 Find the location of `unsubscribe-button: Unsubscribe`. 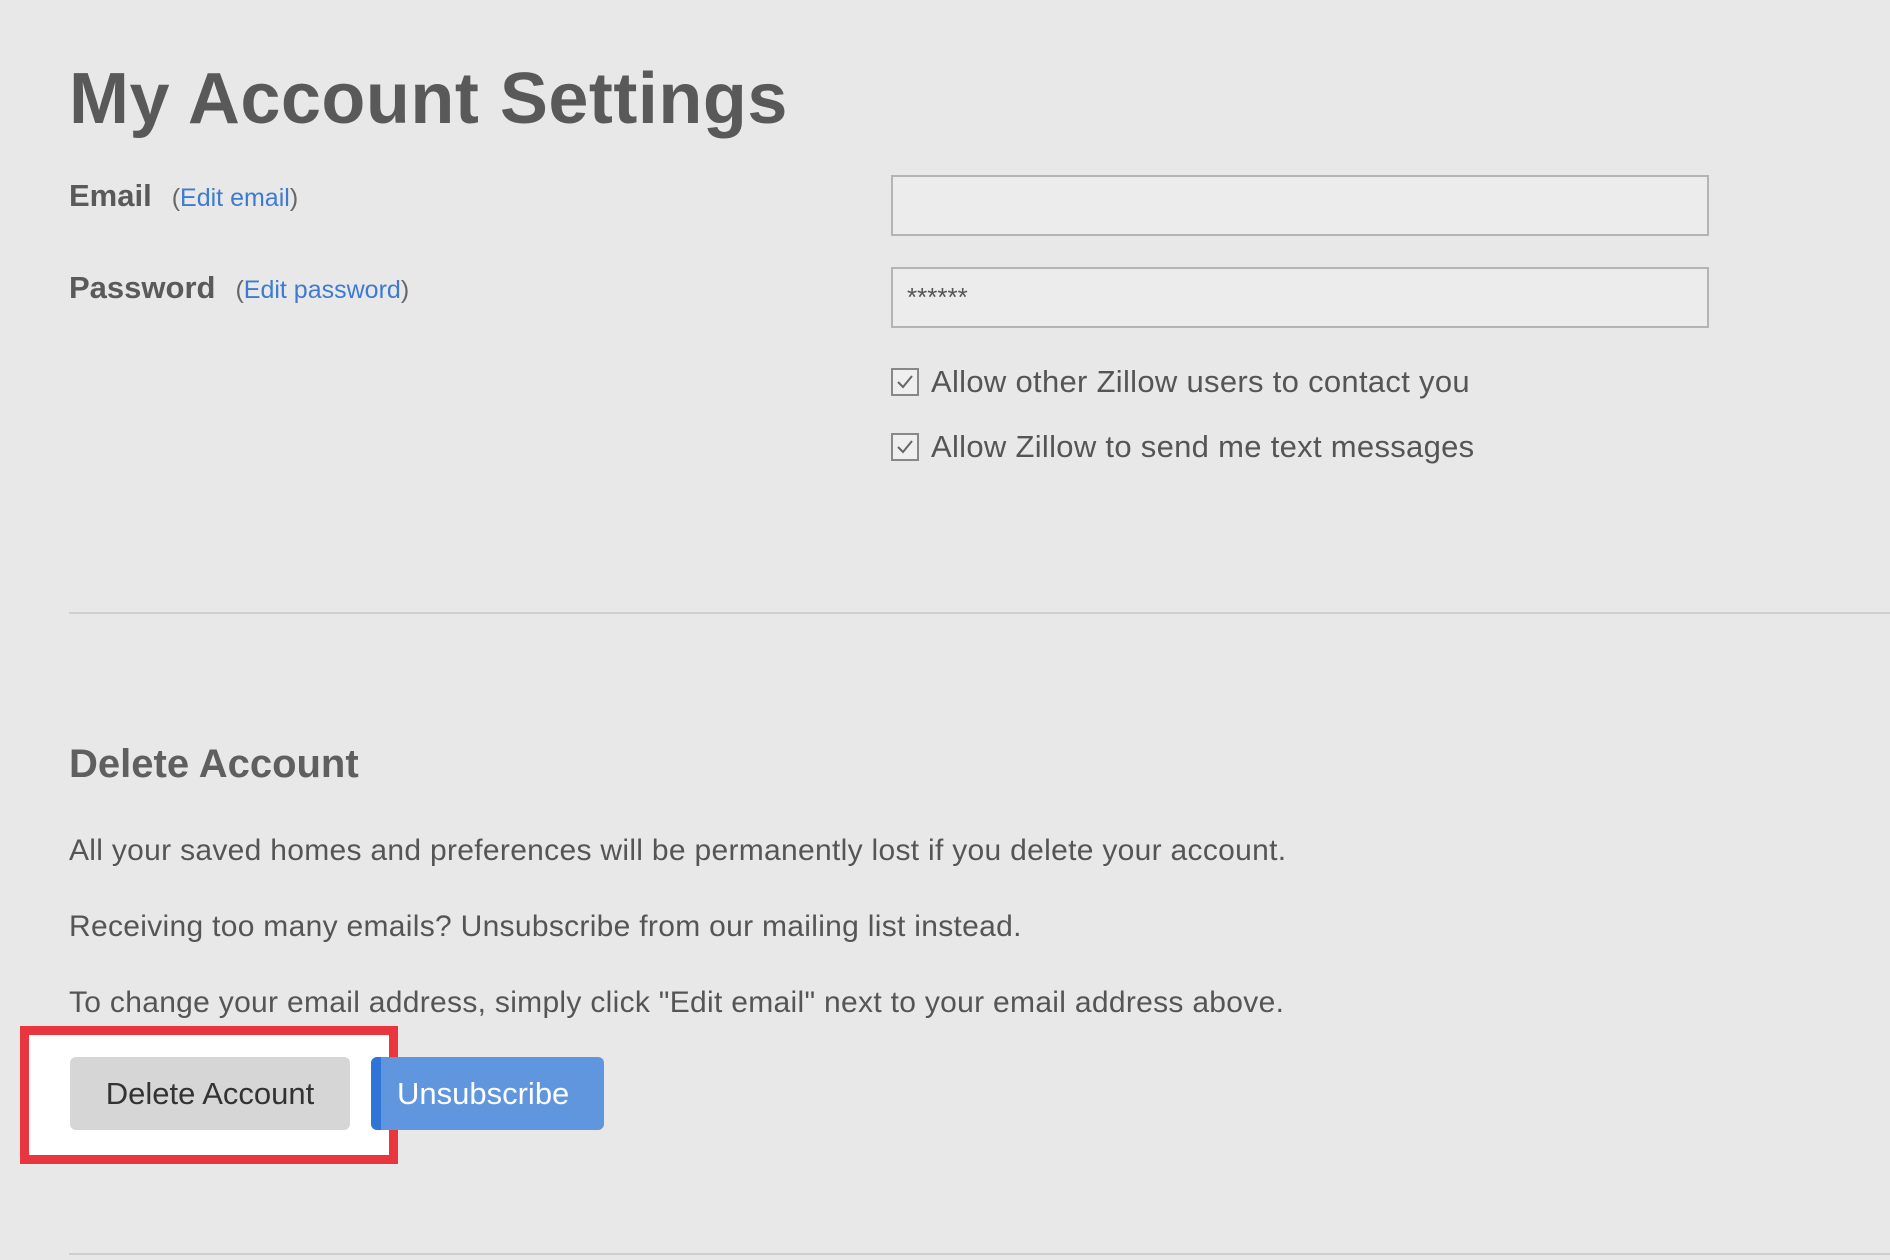

unsubscribe-button: Unsubscribe is located at coordinates (487, 1093).